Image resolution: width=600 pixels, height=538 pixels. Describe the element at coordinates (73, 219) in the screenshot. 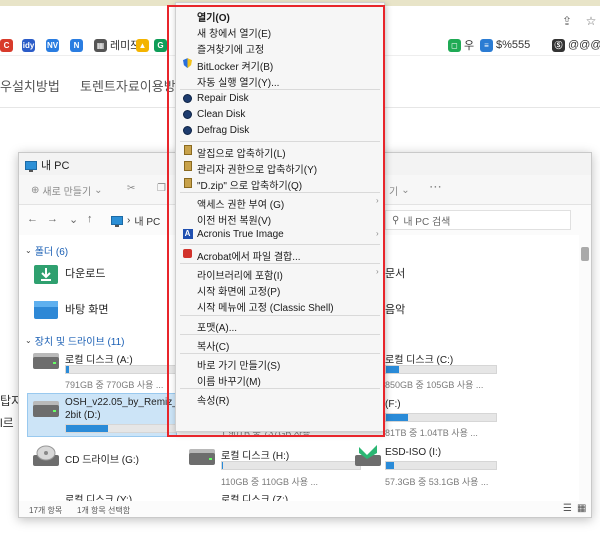

I see `recent-chevron-icon: ⌄` at that location.